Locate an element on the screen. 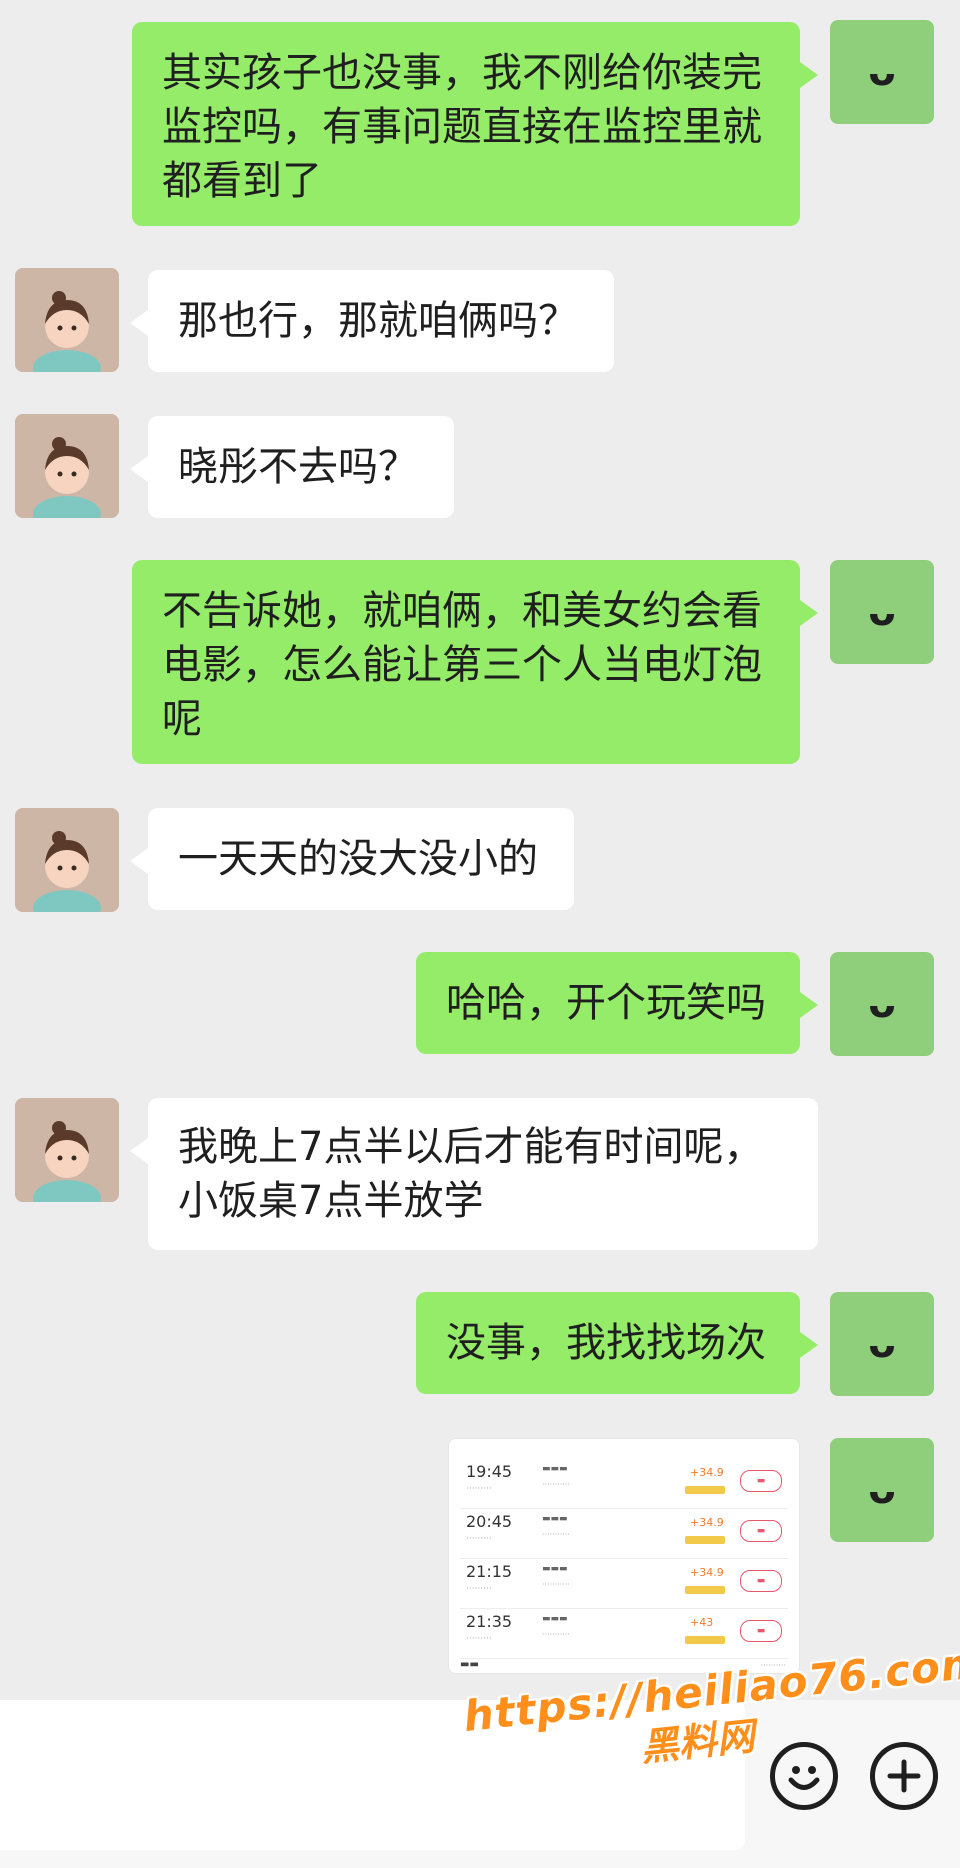 This screenshot has height=1868, width=960. chat-input-bar is located at coordinates (480, 1784).